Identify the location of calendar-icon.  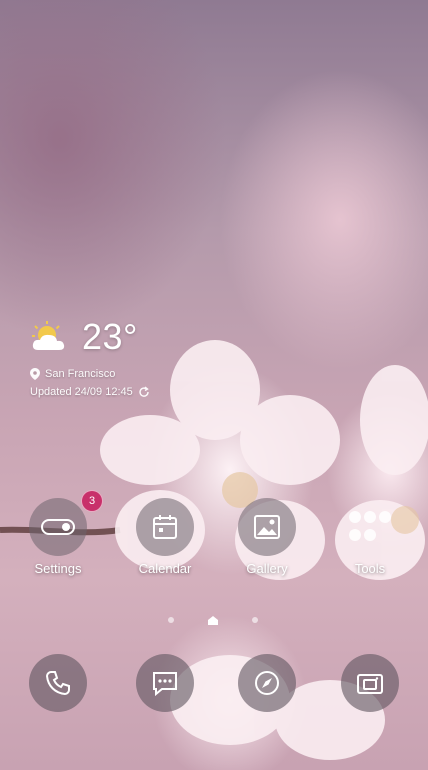
(165, 527).